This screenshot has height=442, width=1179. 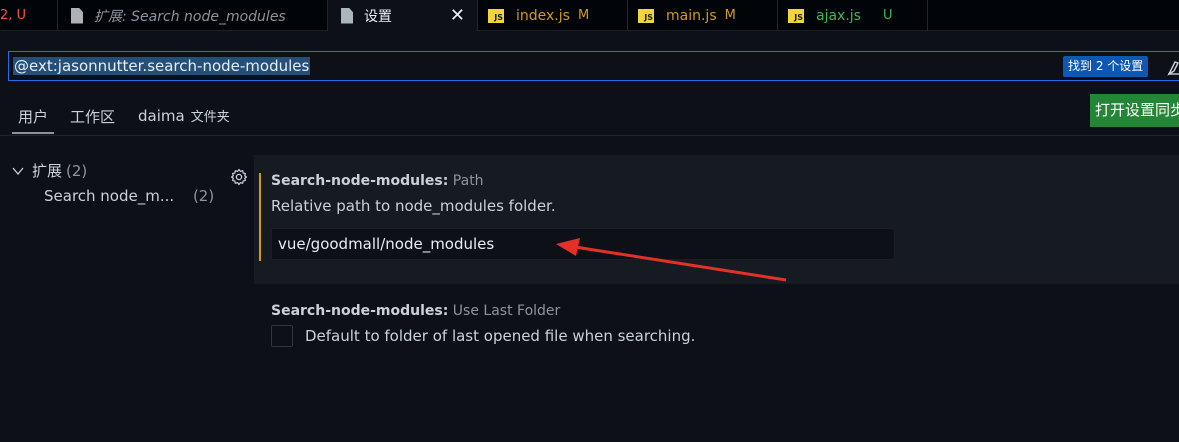 I want to click on tab-ajax-js: JS ajax.js U, so click(x=853, y=15).